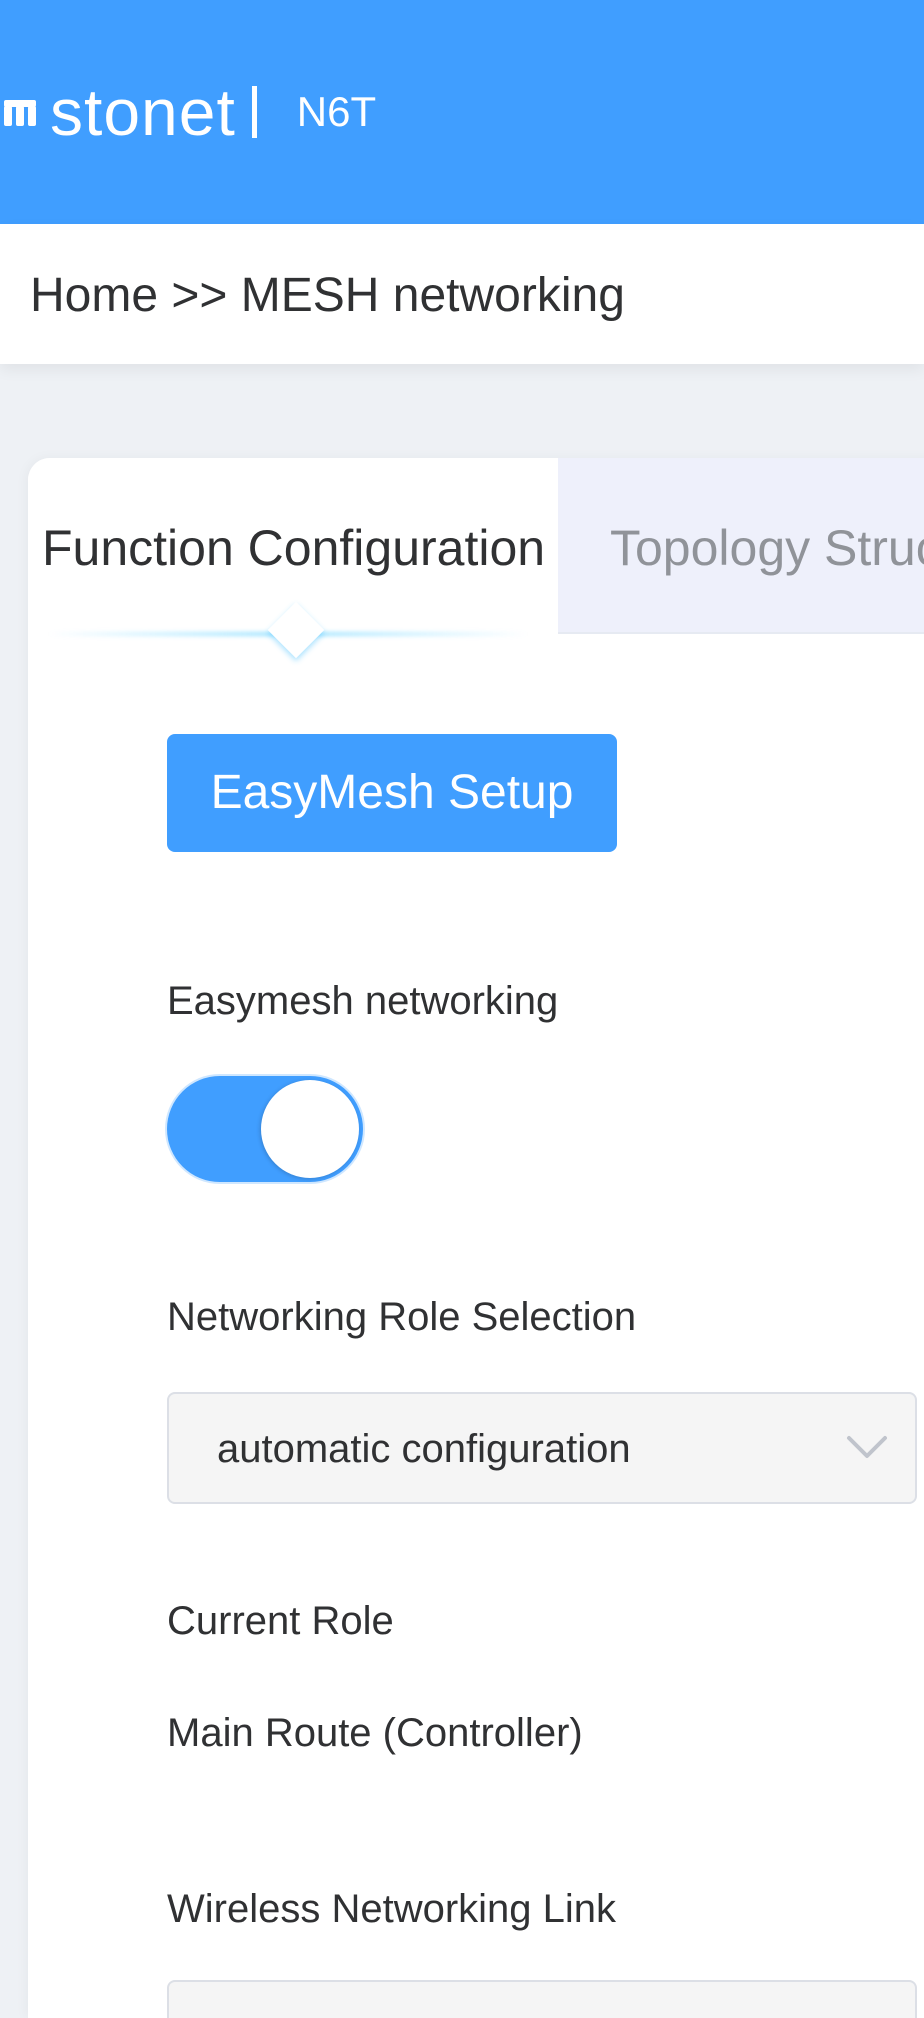  What do you see at coordinates (462, 112) in the screenshot?
I see `top-header: stonet N6T` at bounding box center [462, 112].